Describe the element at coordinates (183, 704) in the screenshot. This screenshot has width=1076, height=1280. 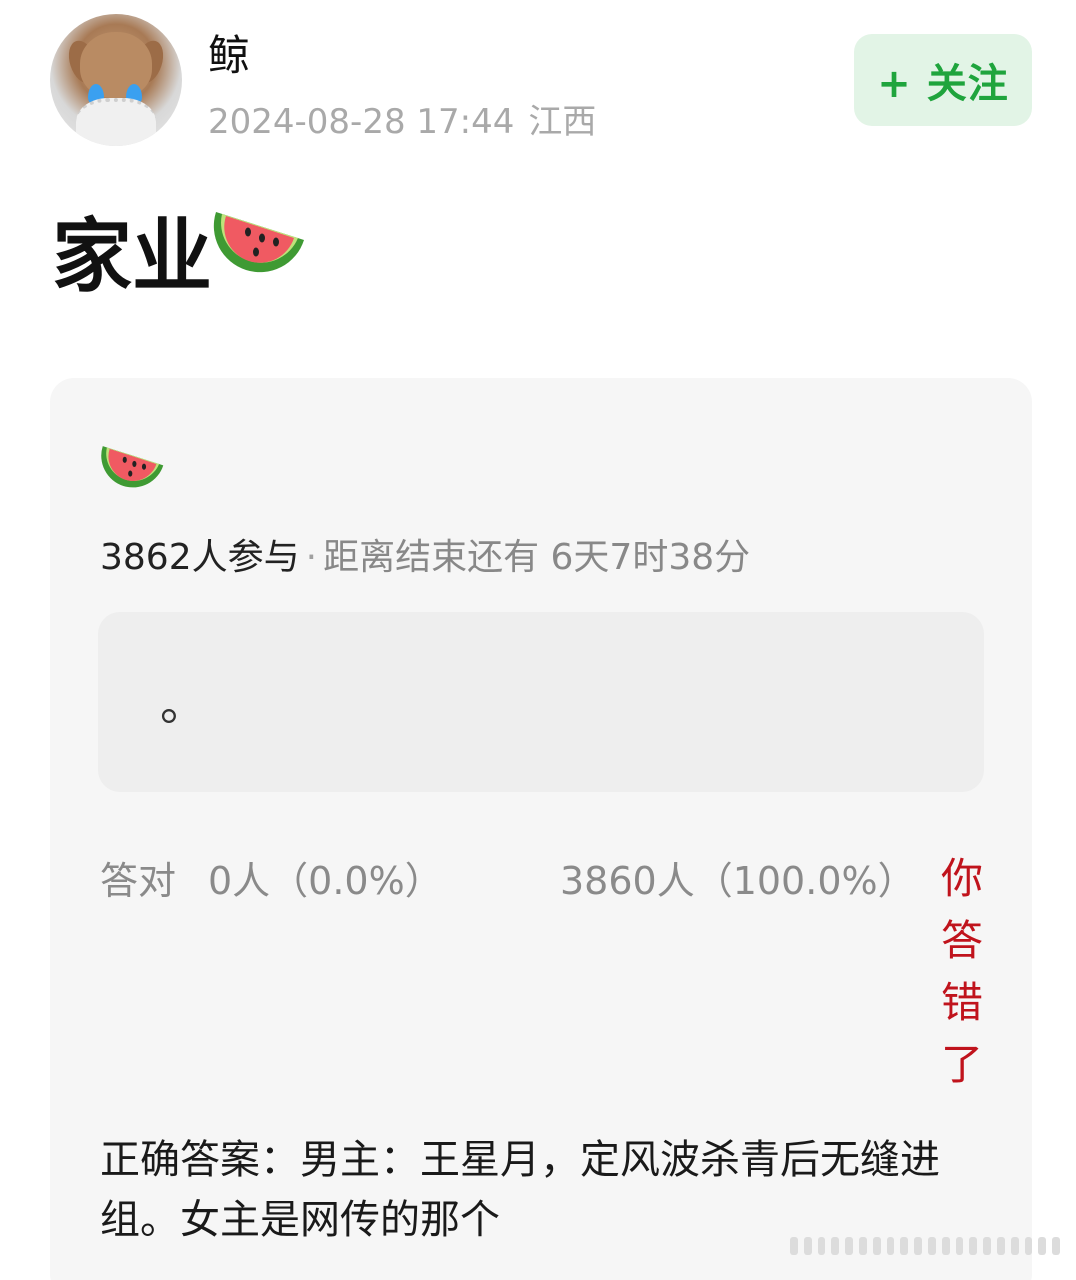
I see `quiz-option-text: 。` at that location.